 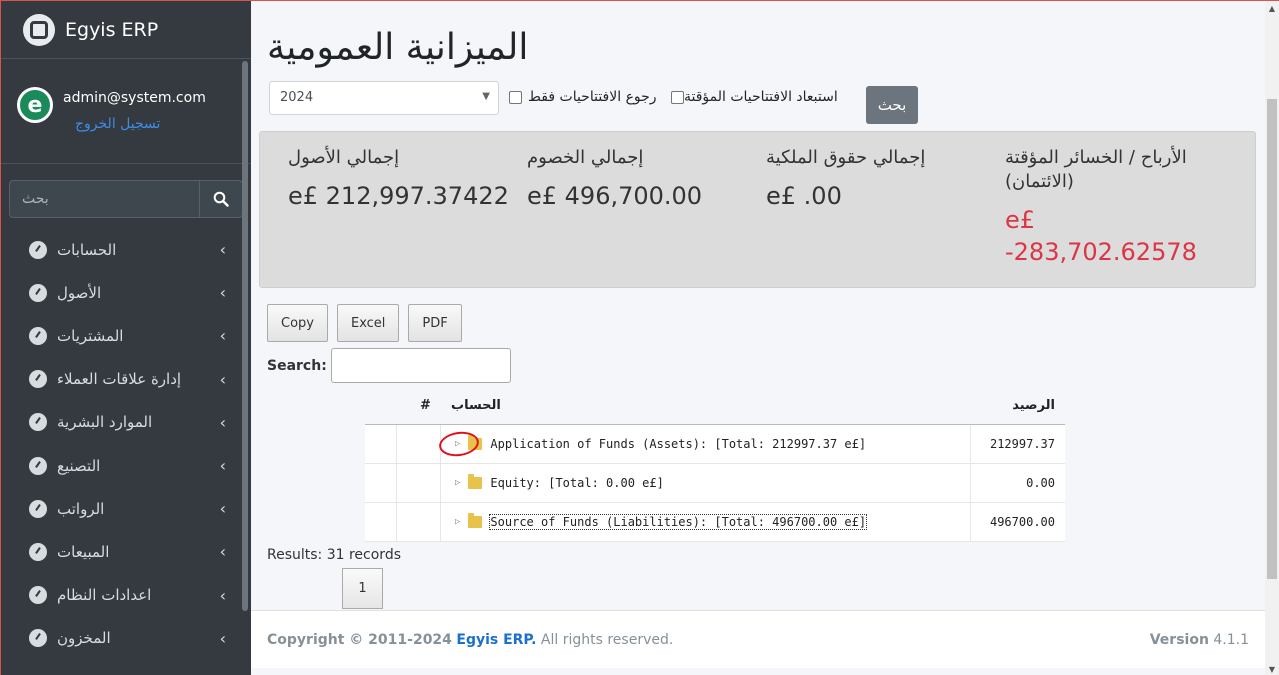 What do you see at coordinates (35, 105) in the screenshot?
I see `avatar: e` at bounding box center [35, 105].